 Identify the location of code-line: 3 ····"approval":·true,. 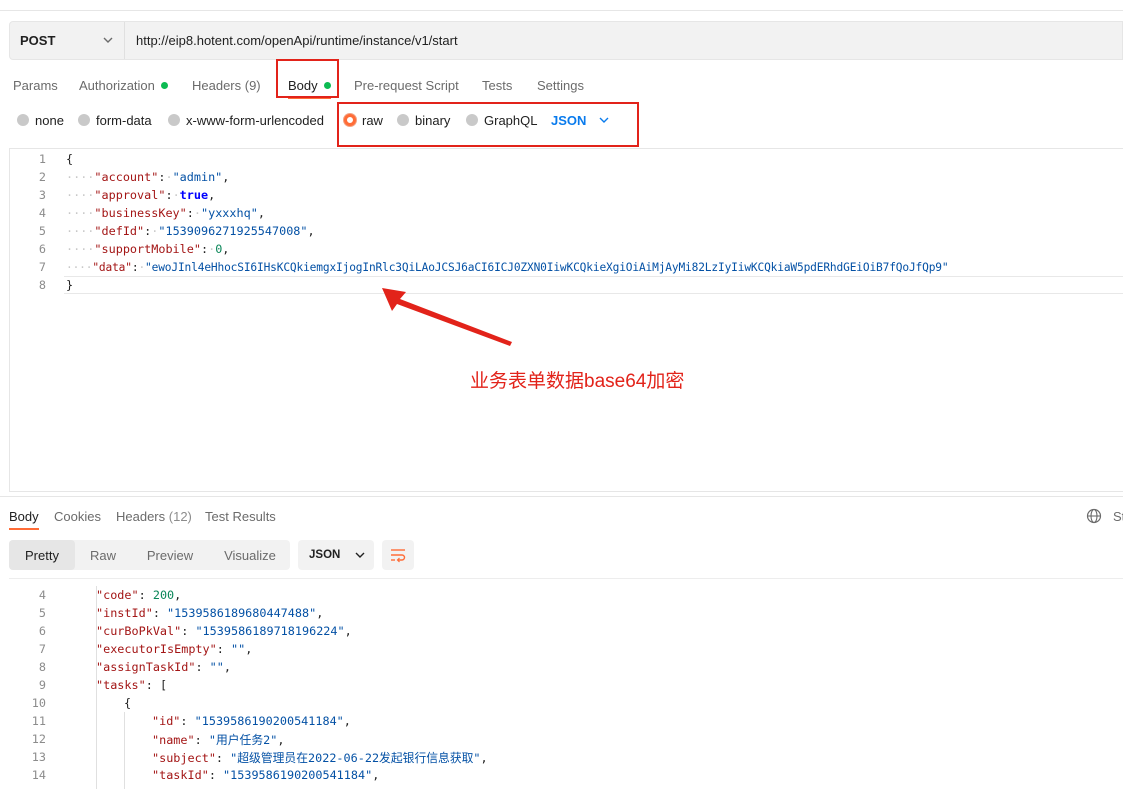
(116, 195).